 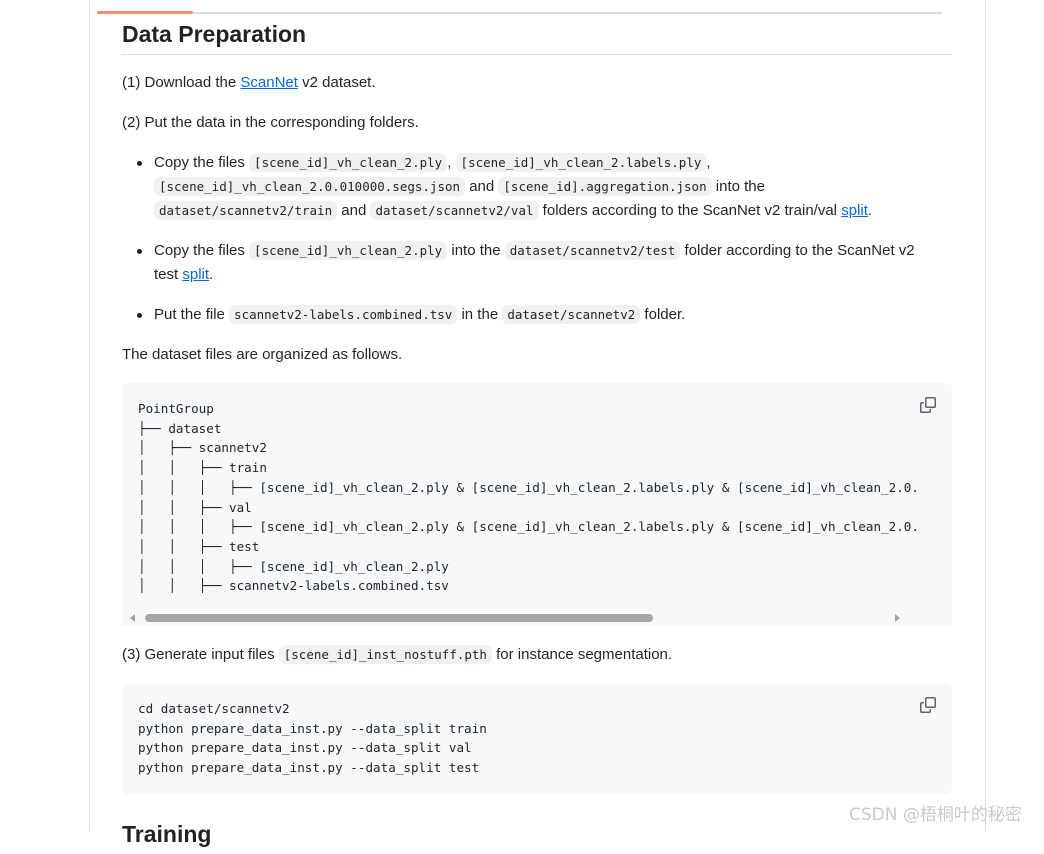 I want to click on inline-code: [scene_id].aggregation.json, so click(x=605, y=186).